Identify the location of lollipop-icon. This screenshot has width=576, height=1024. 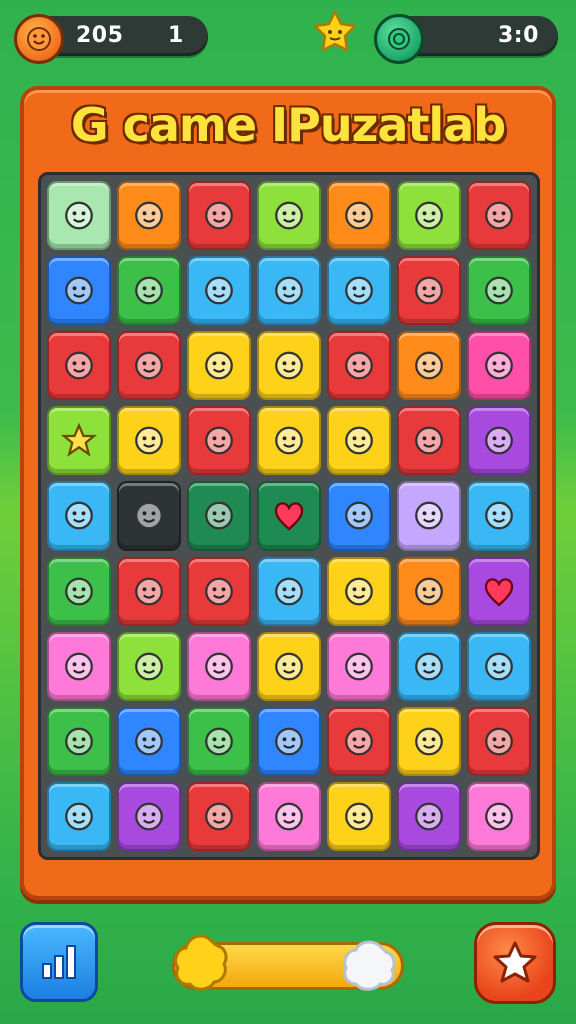
(149, 591).